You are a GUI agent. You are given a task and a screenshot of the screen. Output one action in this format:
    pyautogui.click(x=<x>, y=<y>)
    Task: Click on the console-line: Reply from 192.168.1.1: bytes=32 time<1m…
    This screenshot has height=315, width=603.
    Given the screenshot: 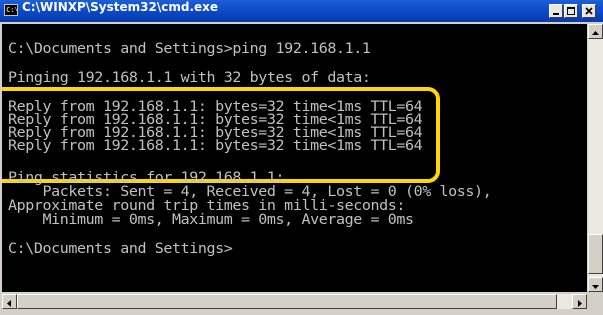 What is the action you would take?
    pyautogui.click(x=215, y=145)
    